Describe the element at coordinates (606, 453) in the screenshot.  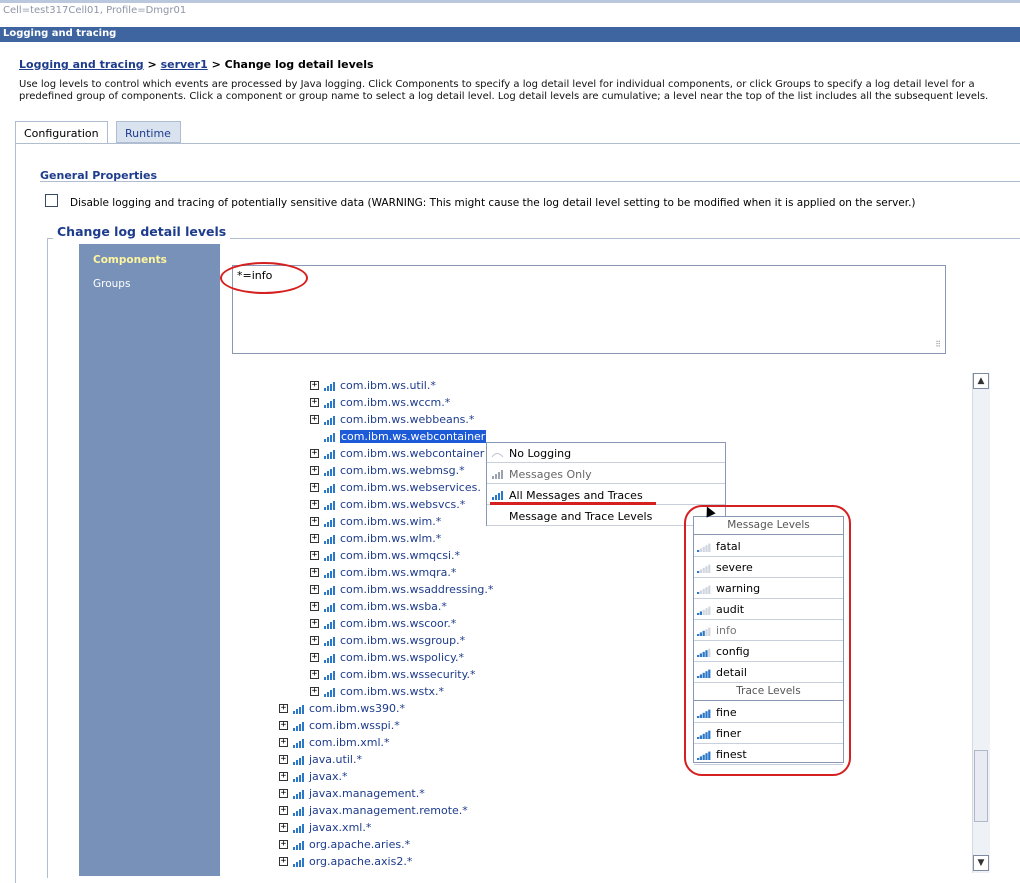
I see `menu-item: No Logging` at that location.